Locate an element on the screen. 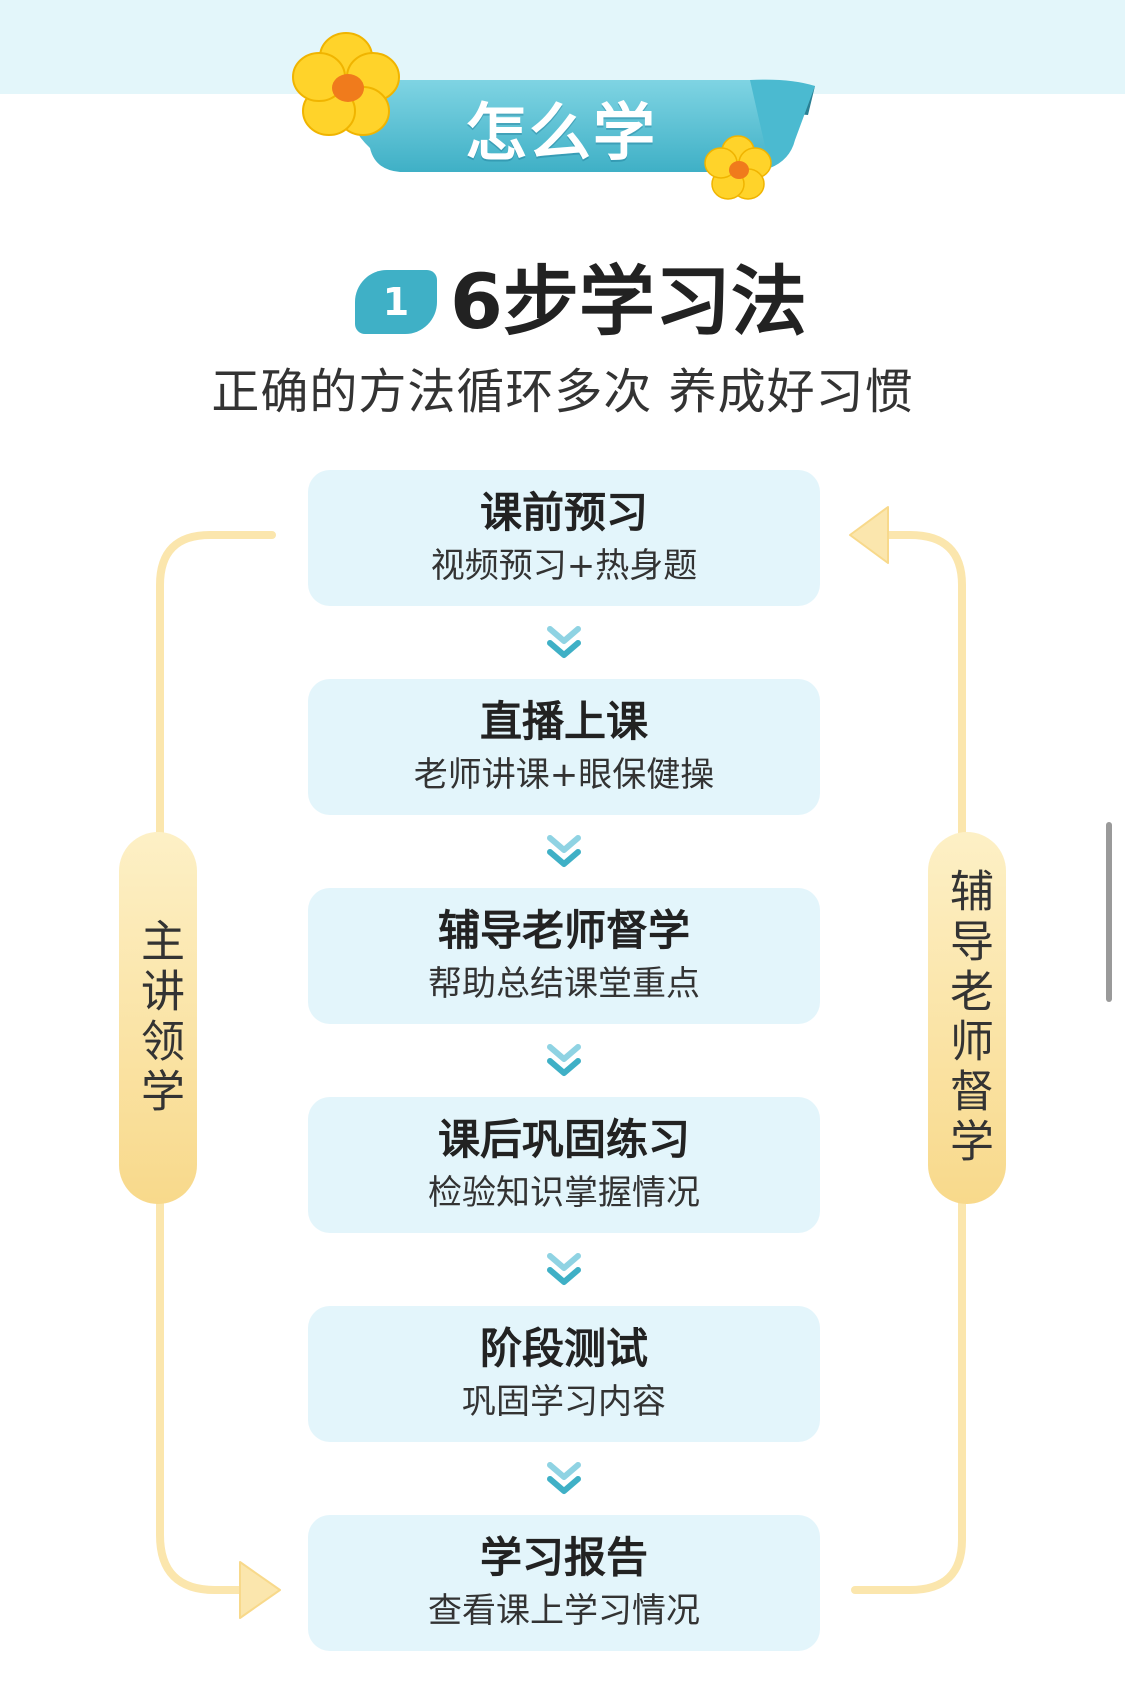  left-side-label: 主讲领学 is located at coordinates (158, 1018).